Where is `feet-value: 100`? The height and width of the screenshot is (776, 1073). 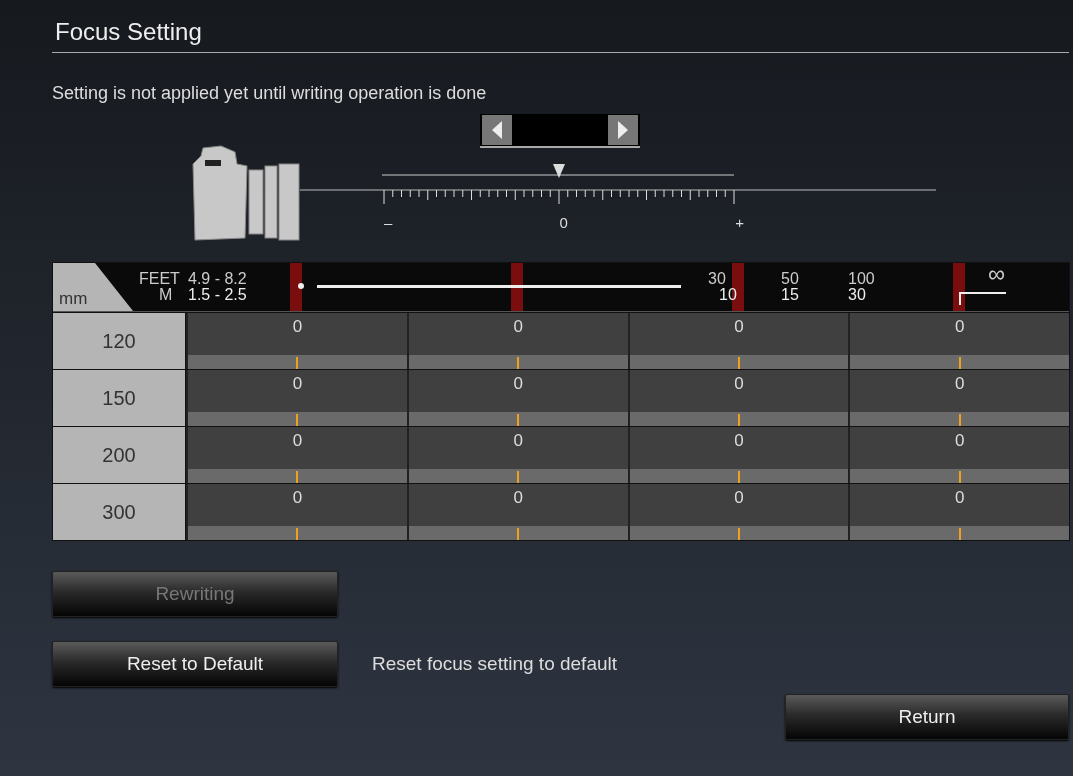
feet-value: 100 is located at coordinates (861, 278).